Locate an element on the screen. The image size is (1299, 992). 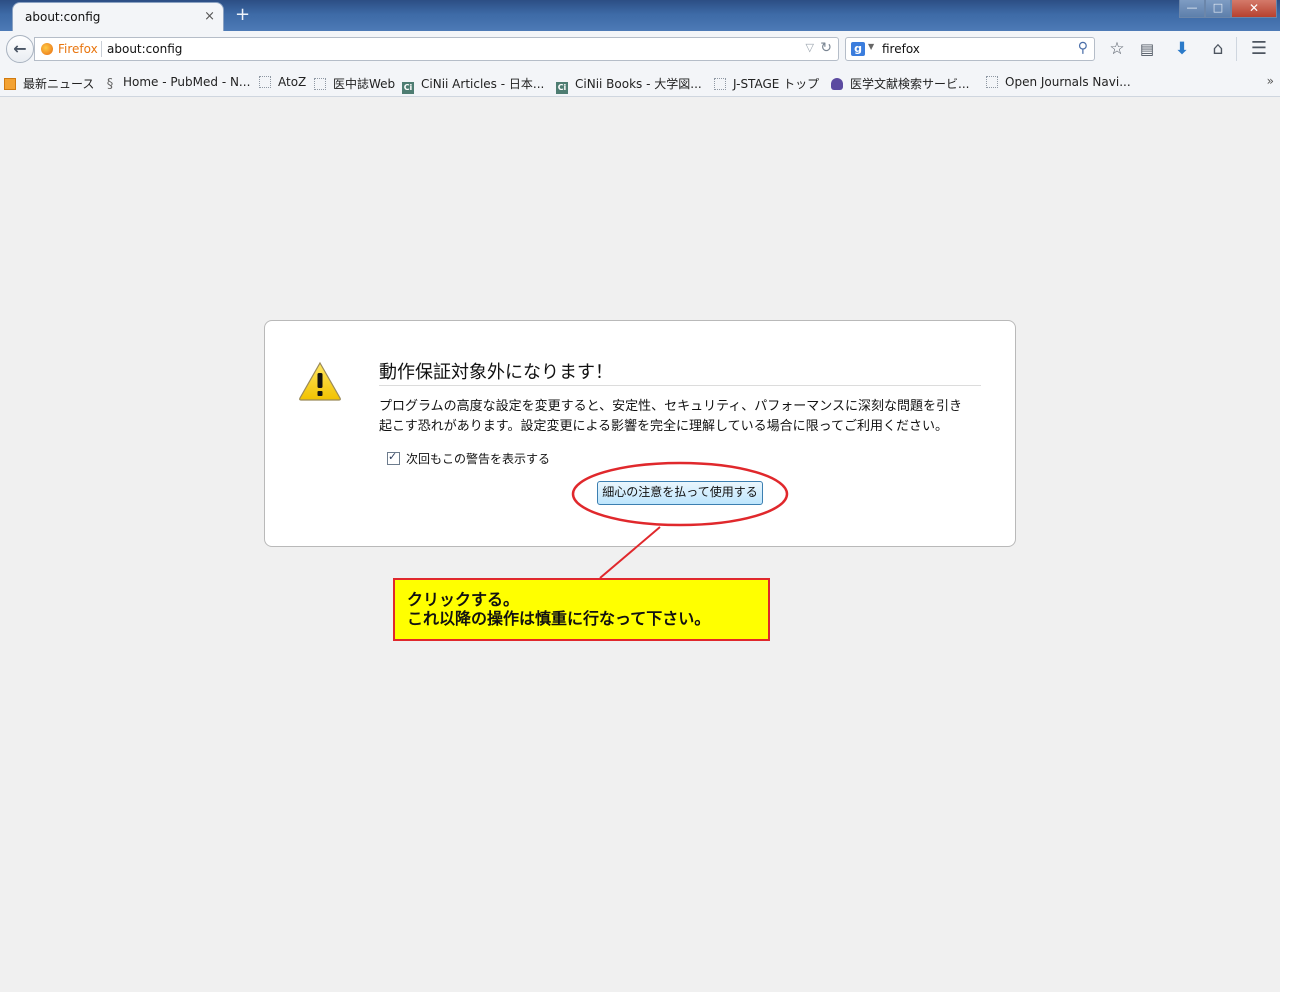
callout-line: これ以降の操作は慎重に行なって下さい。 is located at coordinates (559, 618).